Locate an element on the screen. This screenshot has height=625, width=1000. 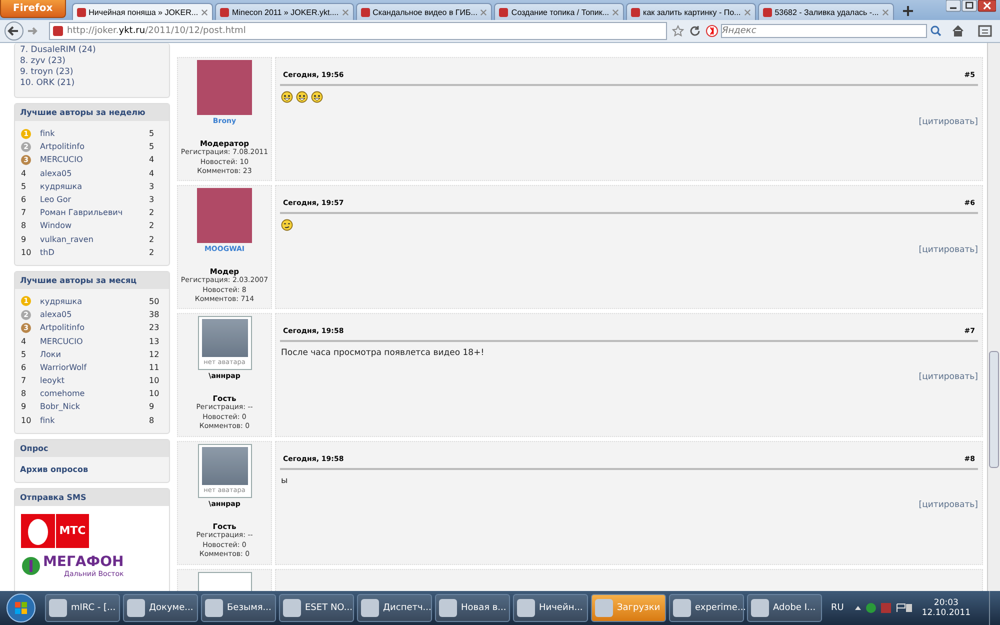
top-author-link: 9. troyn (23) is located at coordinates (92, 72).